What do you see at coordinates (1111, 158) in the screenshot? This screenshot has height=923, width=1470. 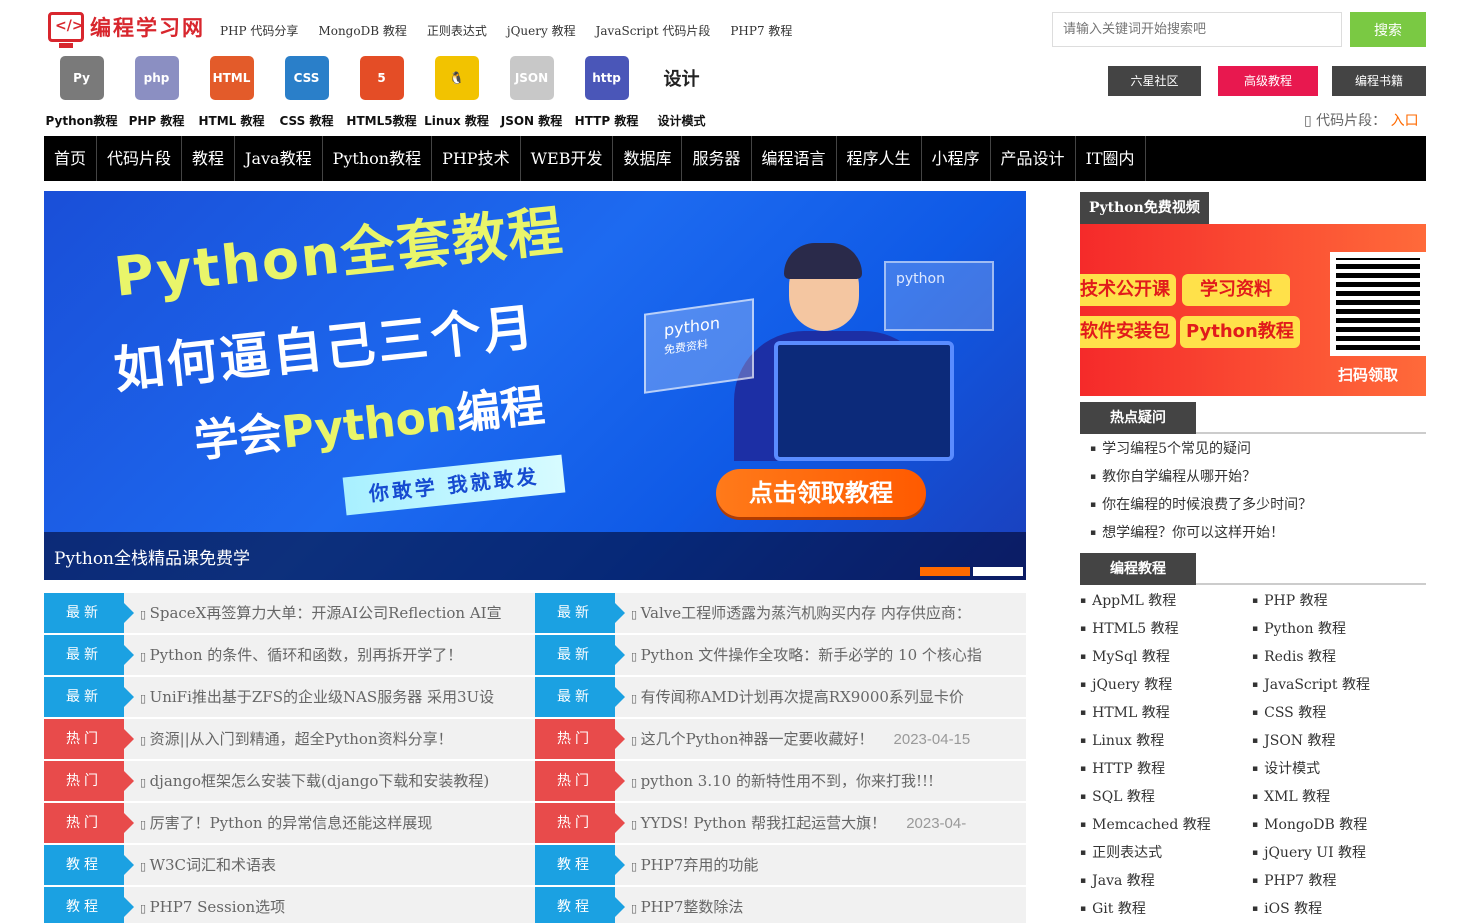 I see `nav-item: IT圈内` at bounding box center [1111, 158].